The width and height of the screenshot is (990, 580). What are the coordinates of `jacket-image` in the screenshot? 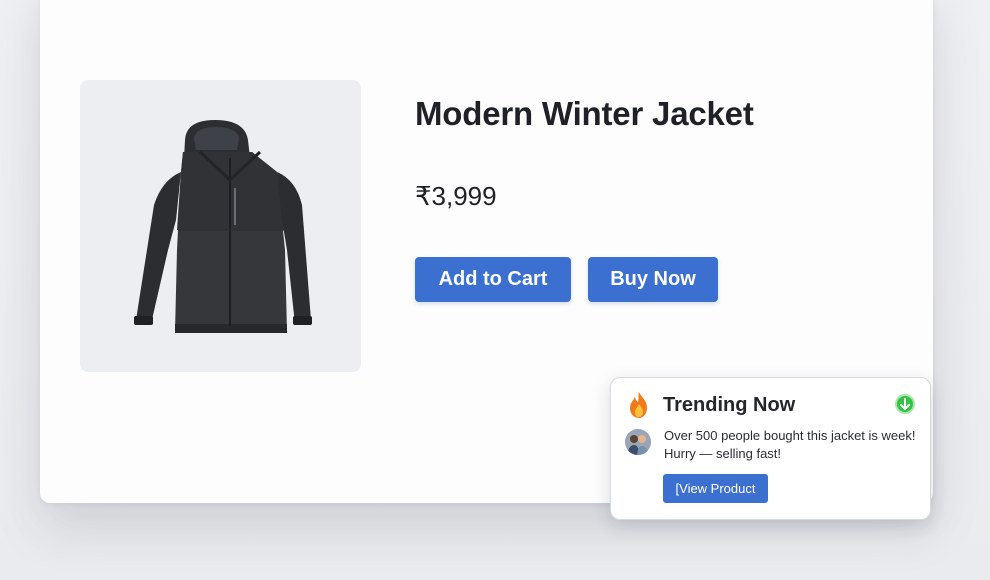 It's located at (223, 226).